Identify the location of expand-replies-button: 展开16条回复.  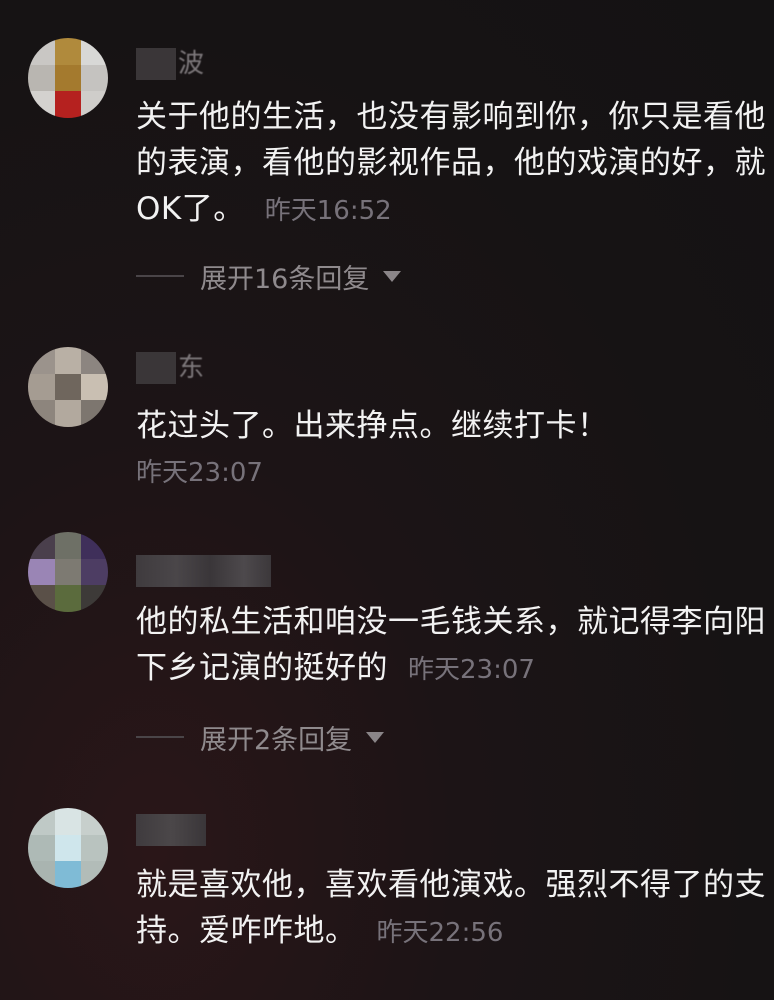
(269, 276).